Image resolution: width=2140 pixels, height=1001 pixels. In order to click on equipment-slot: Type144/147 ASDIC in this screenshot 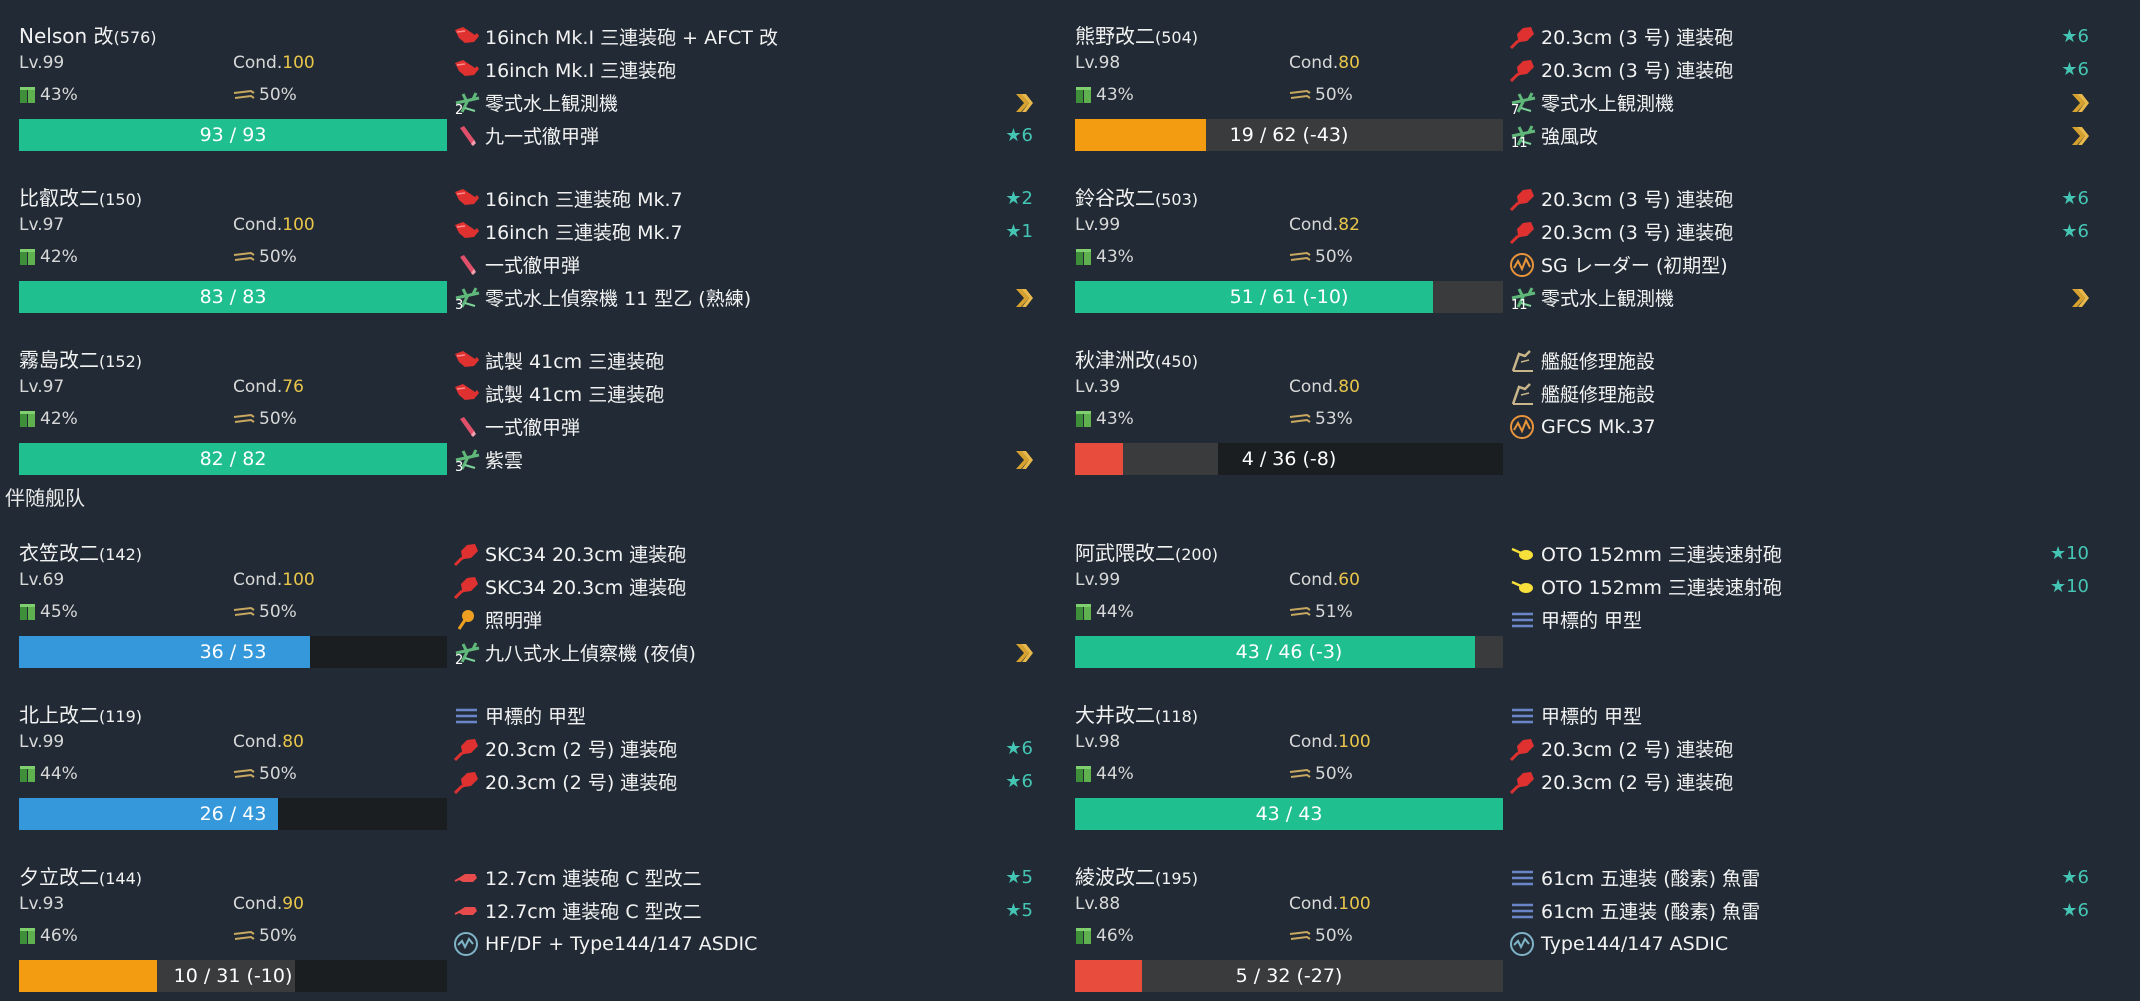, I will do `click(1799, 943)`.